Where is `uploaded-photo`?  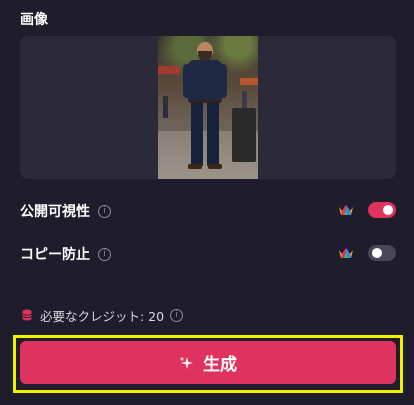
uploaded-photo is located at coordinates (208, 107).